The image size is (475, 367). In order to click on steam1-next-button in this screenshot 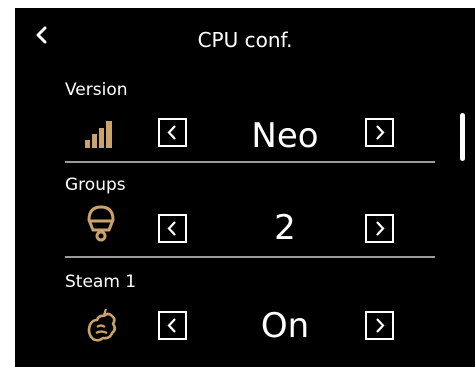, I will do `click(379, 325)`.